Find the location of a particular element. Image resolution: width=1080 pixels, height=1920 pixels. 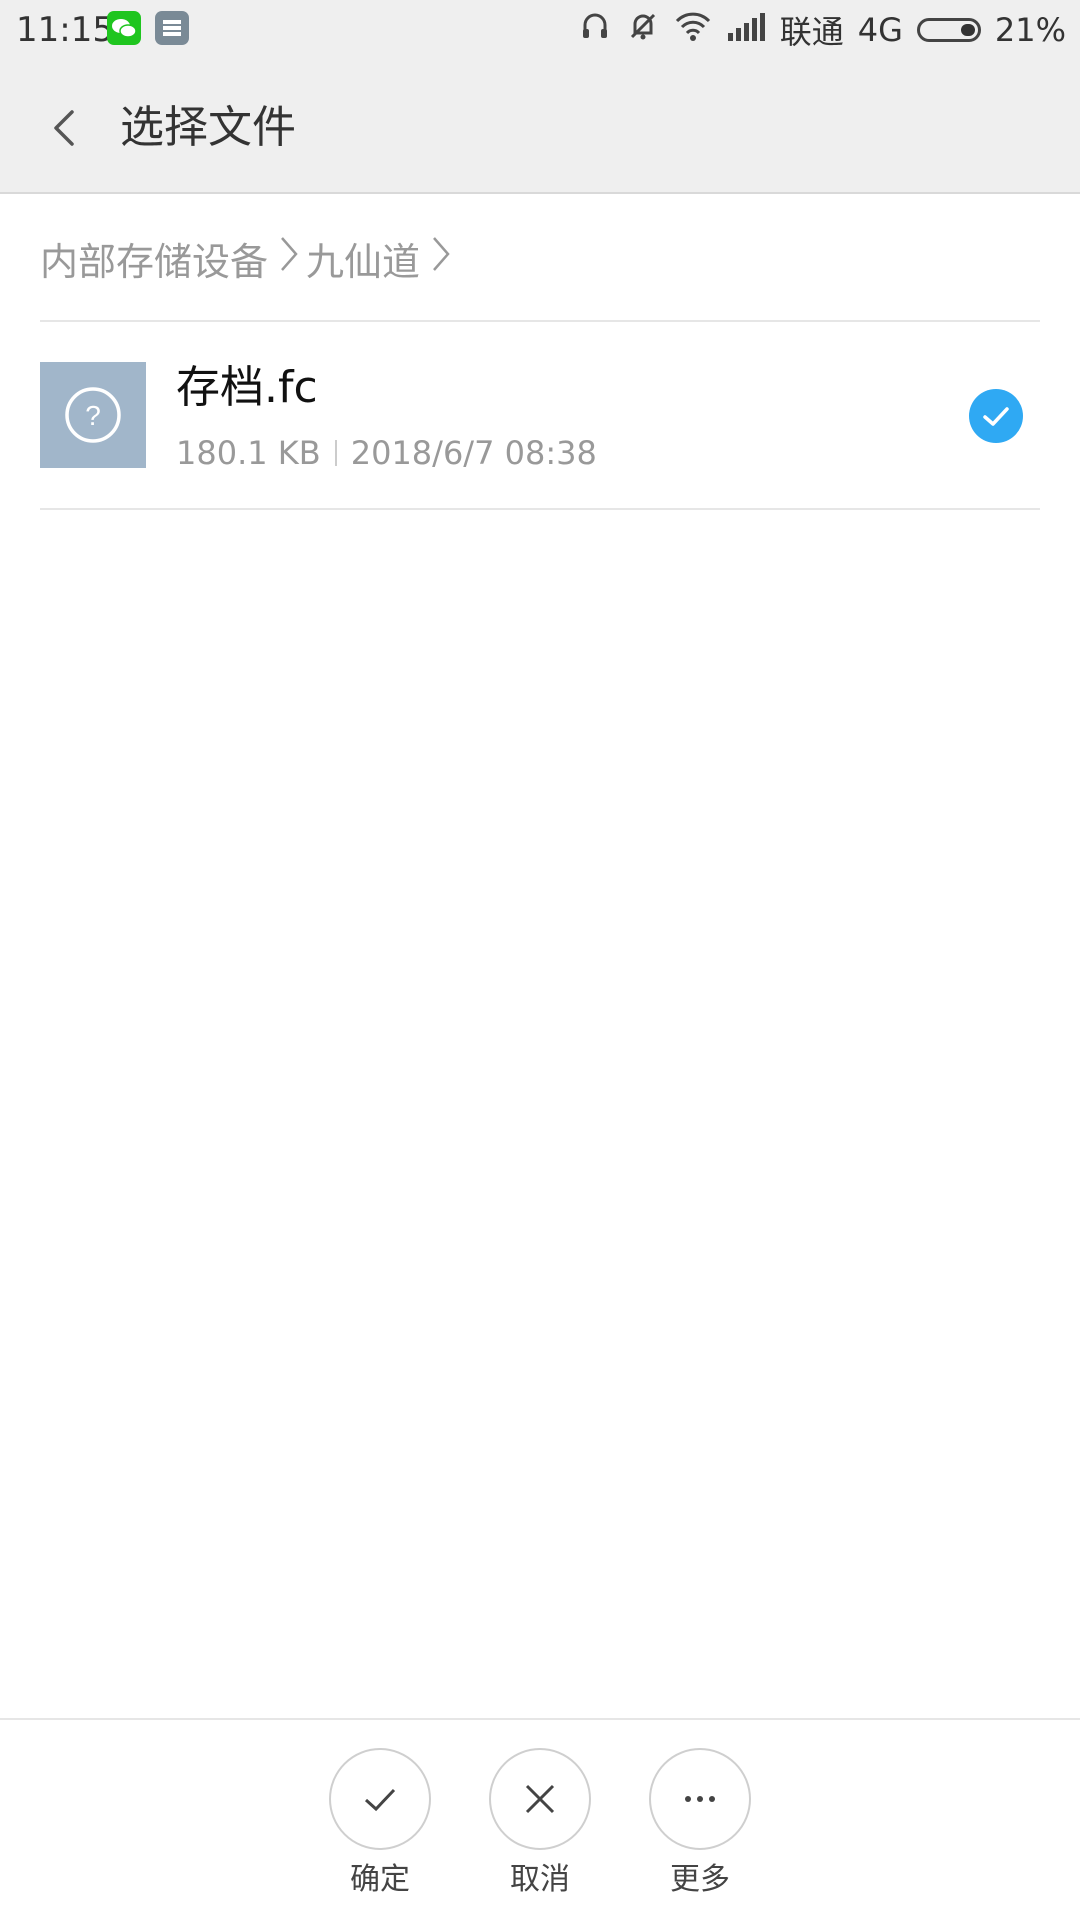

confirm-label: 确定 is located at coordinates (380, 1879).